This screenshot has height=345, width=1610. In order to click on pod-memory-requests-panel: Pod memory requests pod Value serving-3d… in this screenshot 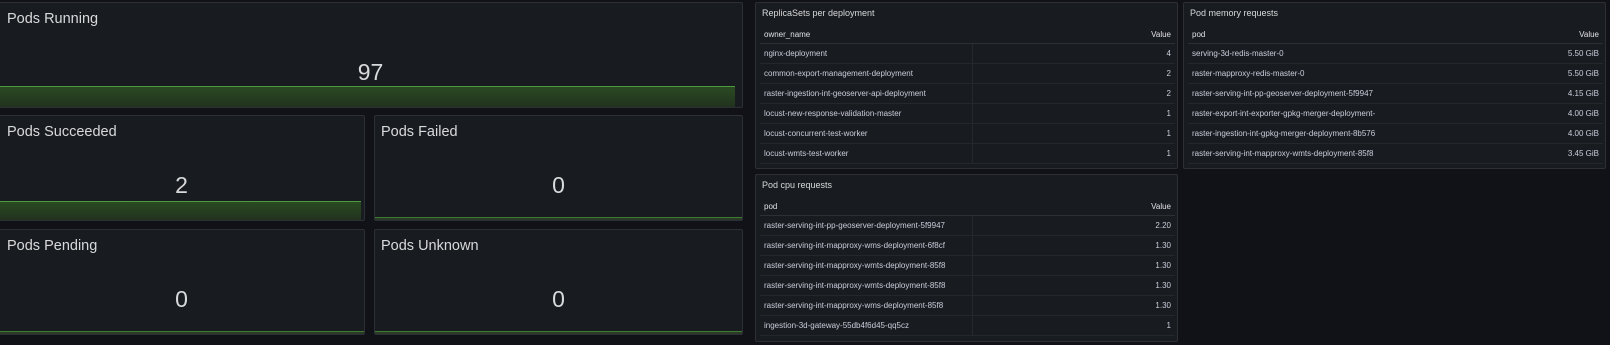, I will do `click(1394, 85)`.